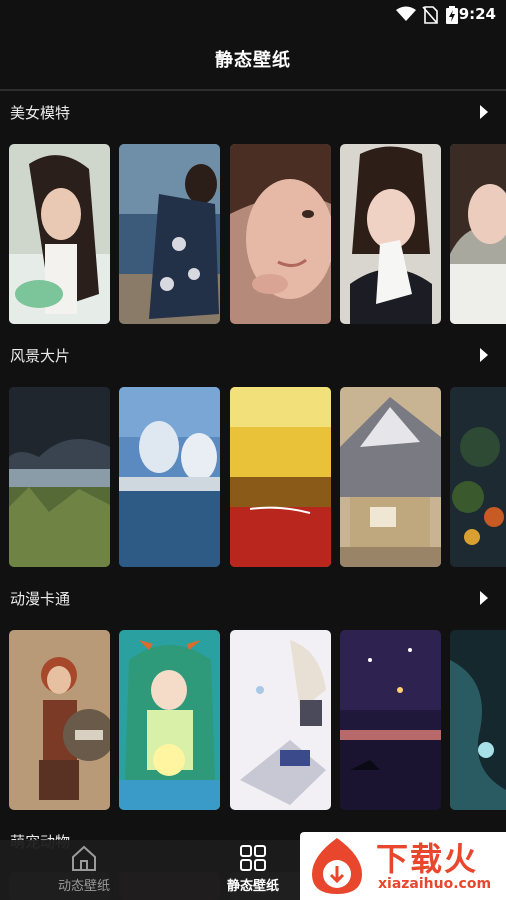  I want to click on top-bar: 静态壁纸, so click(253, 59).